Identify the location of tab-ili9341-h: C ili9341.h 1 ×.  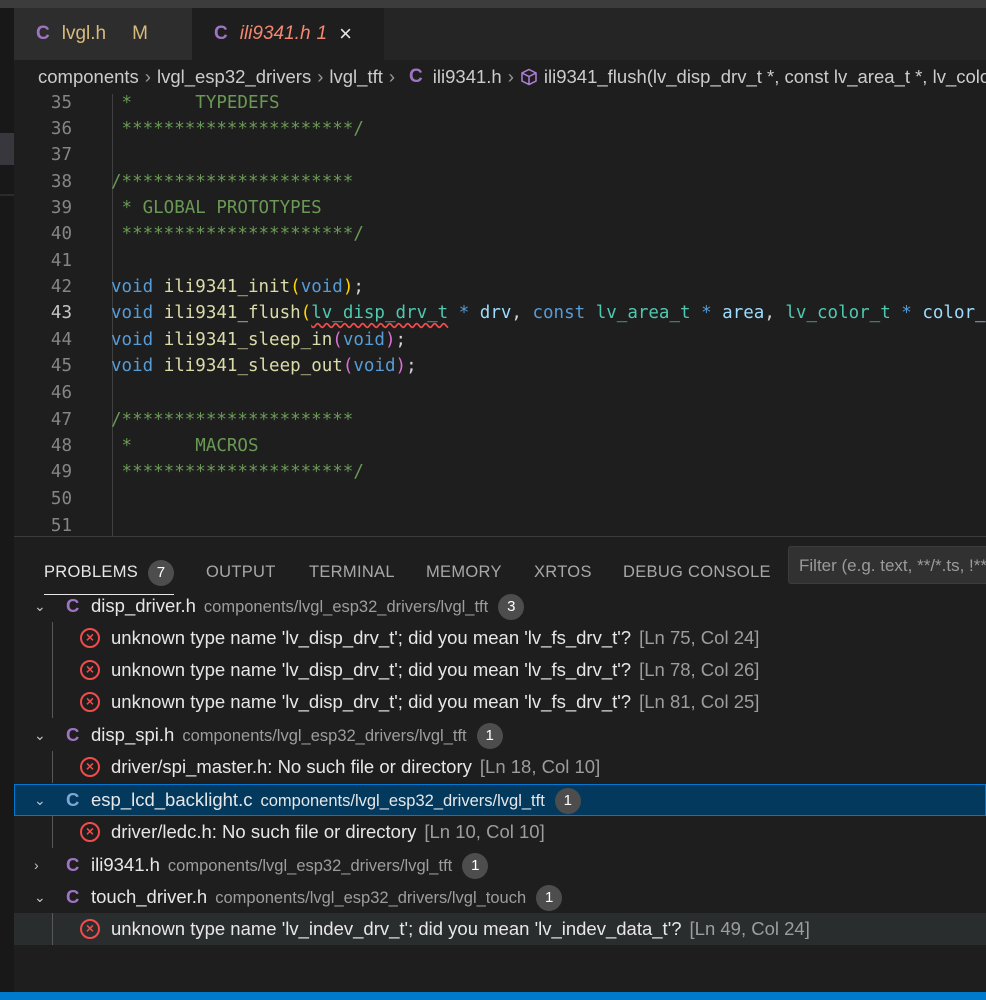
(288, 34).